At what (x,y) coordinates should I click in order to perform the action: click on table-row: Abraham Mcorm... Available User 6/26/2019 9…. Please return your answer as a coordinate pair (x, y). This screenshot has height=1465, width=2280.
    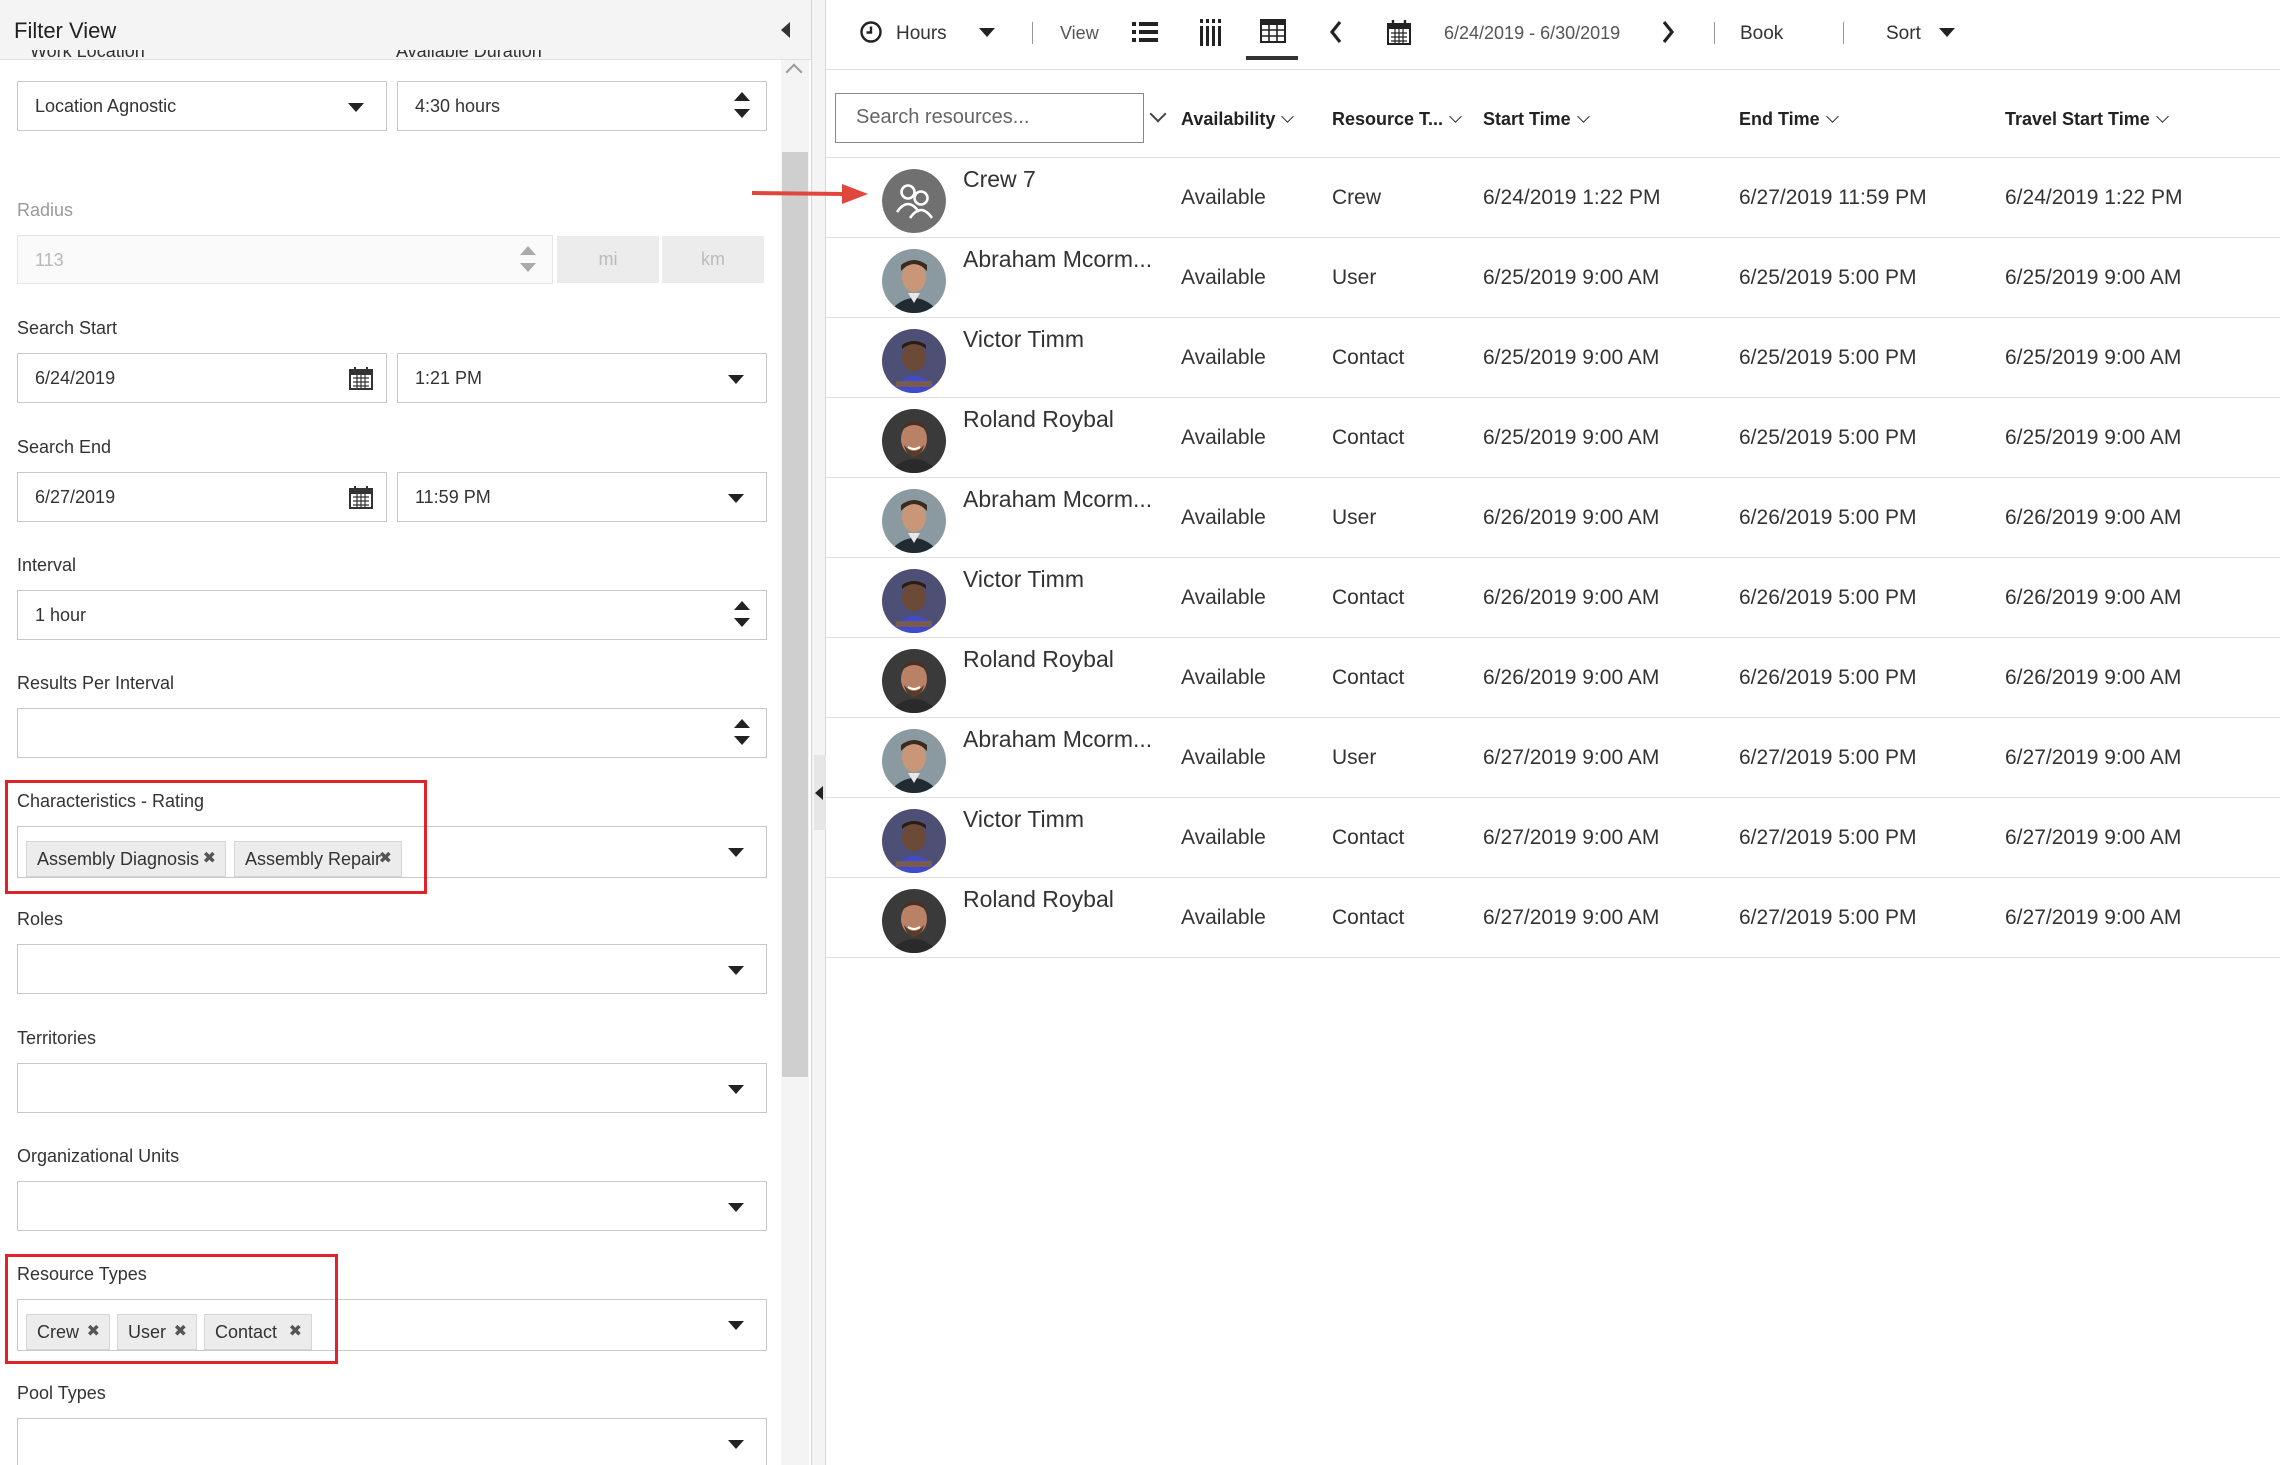
    Looking at the image, I should click on (1553, 518).